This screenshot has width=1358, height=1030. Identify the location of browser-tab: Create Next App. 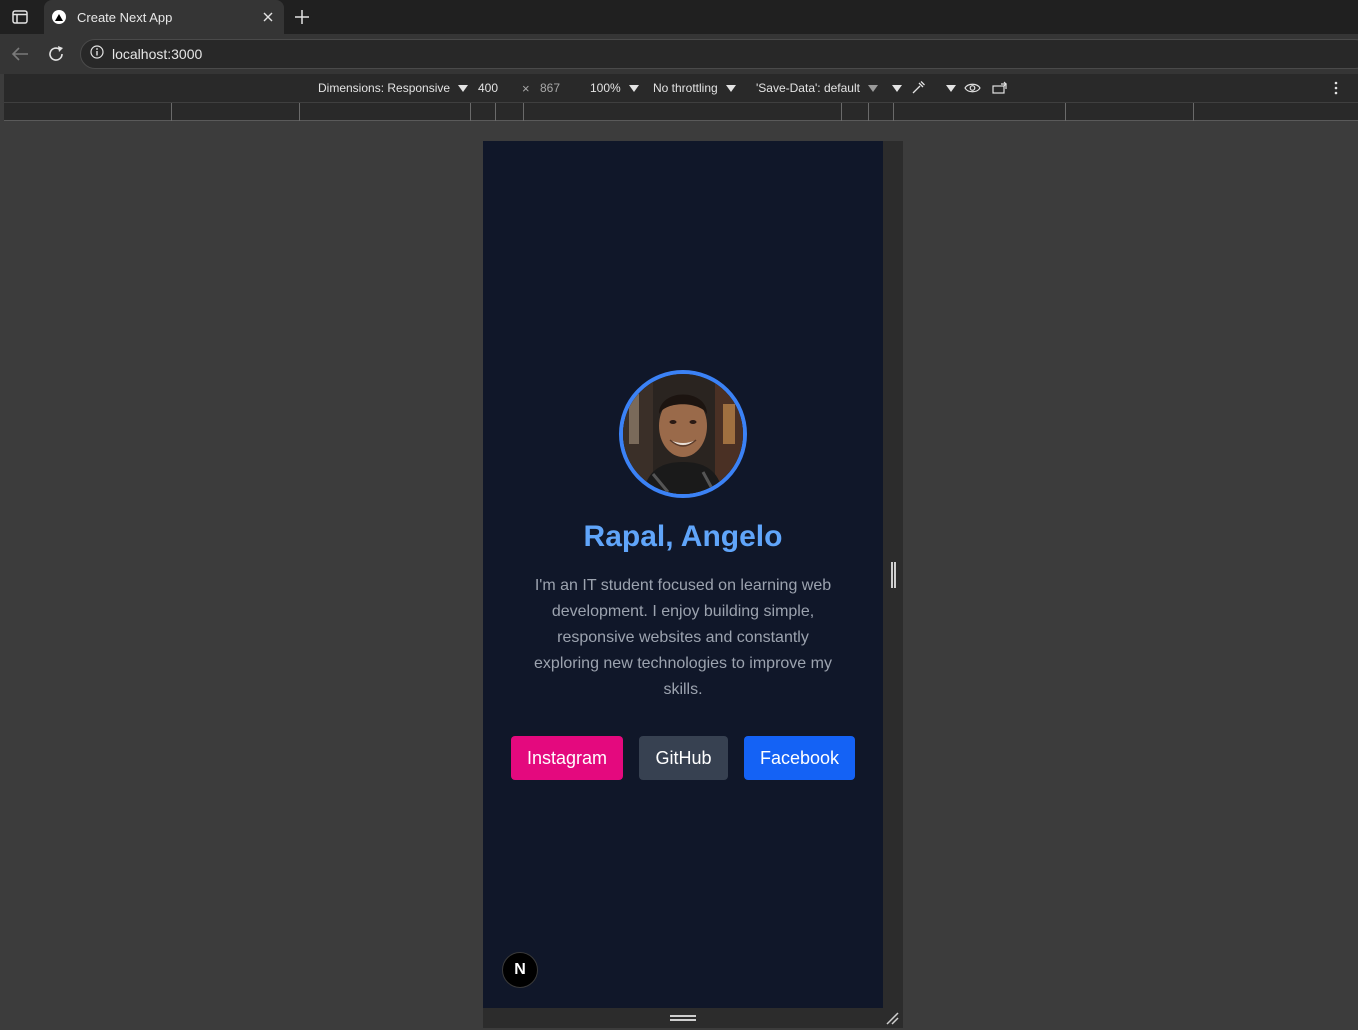
(164, 17).